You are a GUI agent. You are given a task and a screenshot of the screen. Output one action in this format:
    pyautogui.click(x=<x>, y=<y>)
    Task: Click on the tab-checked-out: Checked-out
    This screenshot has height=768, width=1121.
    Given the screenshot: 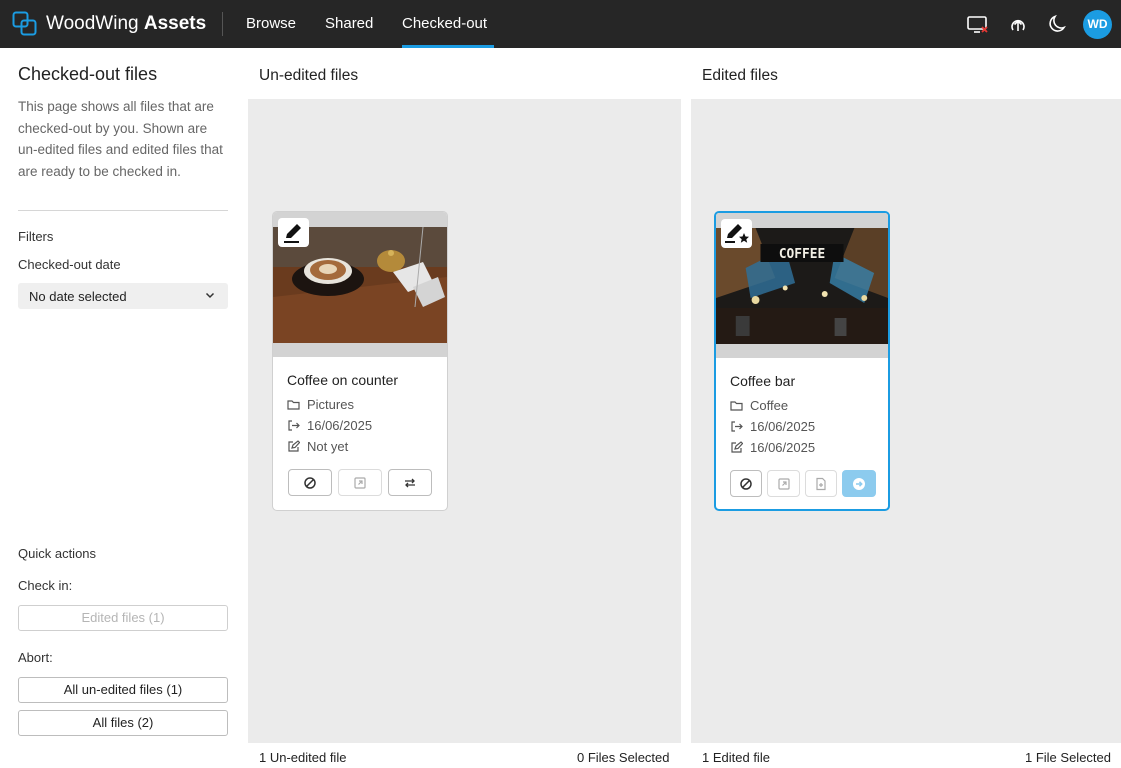 What is the action you would take?
    pyautogui.click(x=444, y=23)
    